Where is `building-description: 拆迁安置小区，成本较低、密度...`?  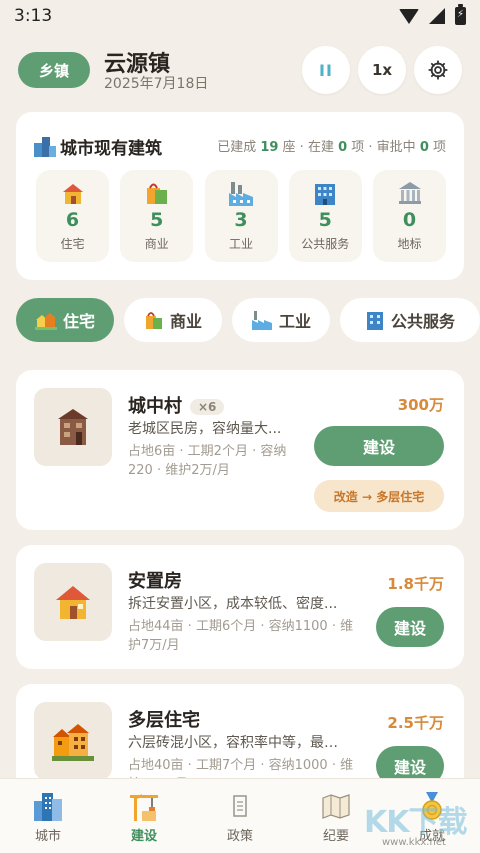 building-description: 拆迁安置小区，成本较低、密度... is located at coordinates (233, 604).